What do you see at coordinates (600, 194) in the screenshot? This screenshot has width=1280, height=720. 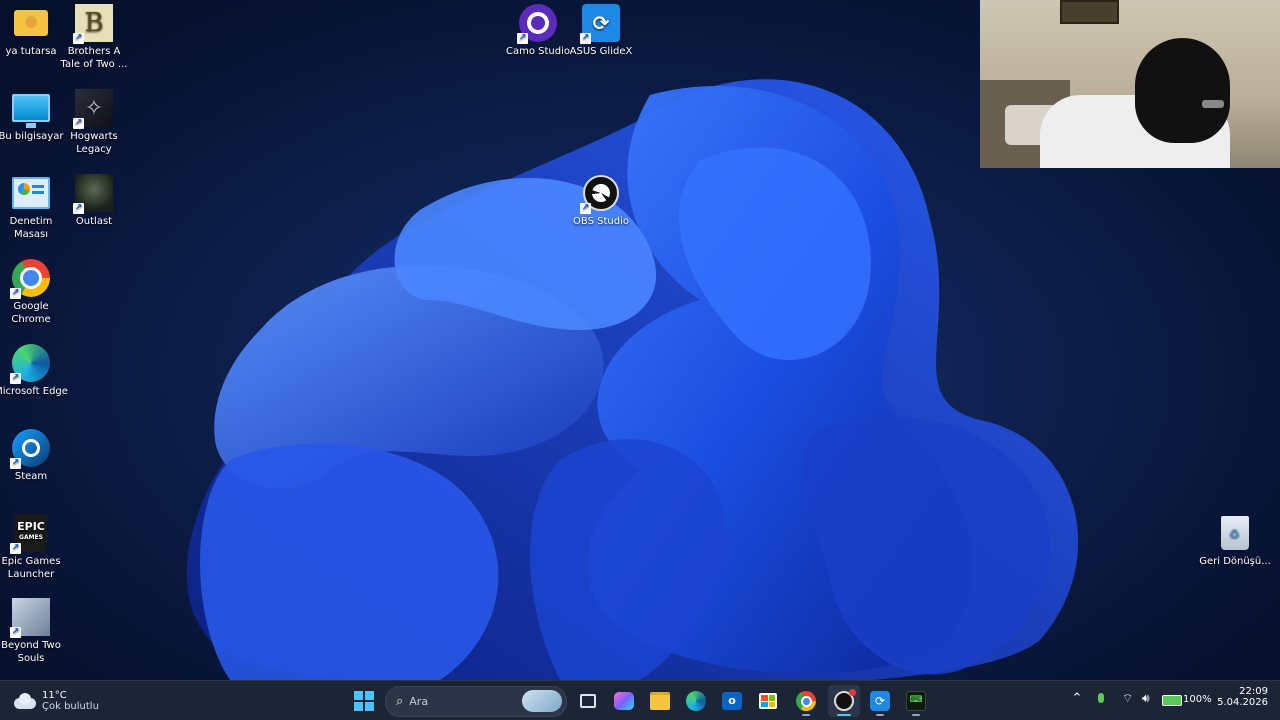 I see `obs-studio-icon: ↗` at bounding box center [600, 194].